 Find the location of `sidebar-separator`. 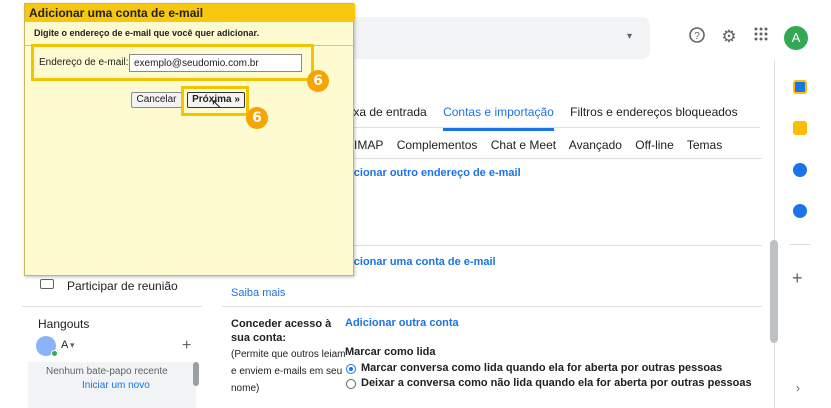

sidebar-separator is located at coordinates (112, 306).